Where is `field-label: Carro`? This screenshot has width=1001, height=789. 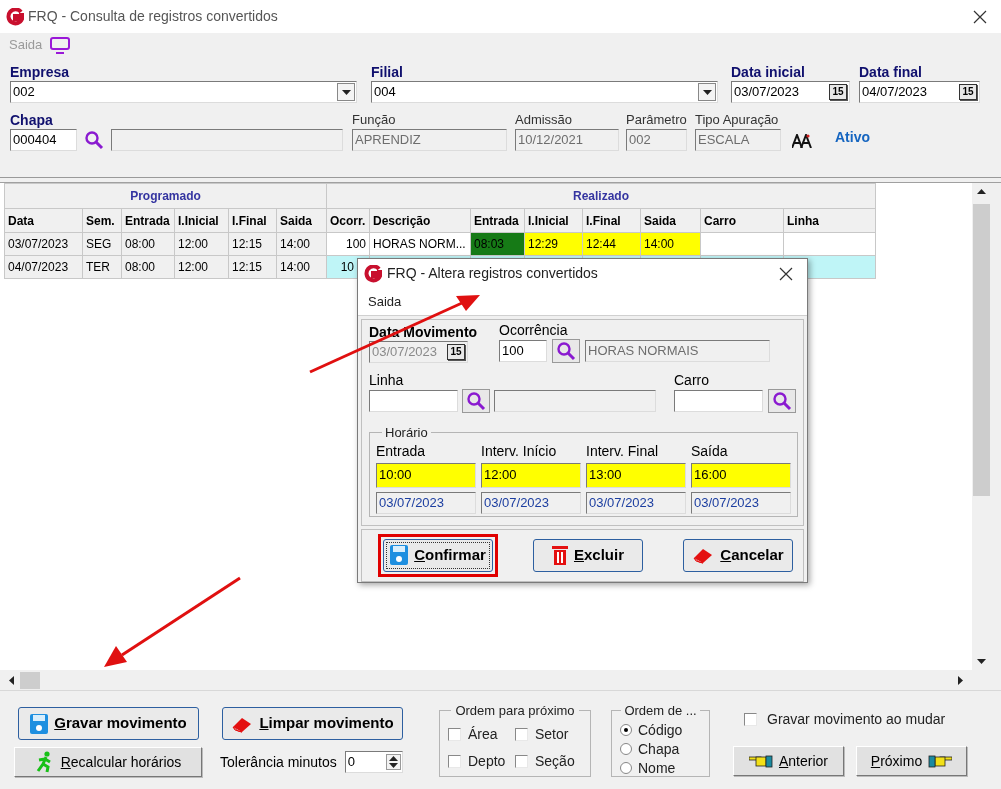
field-label: Carro is located at coordinates (692, 380).